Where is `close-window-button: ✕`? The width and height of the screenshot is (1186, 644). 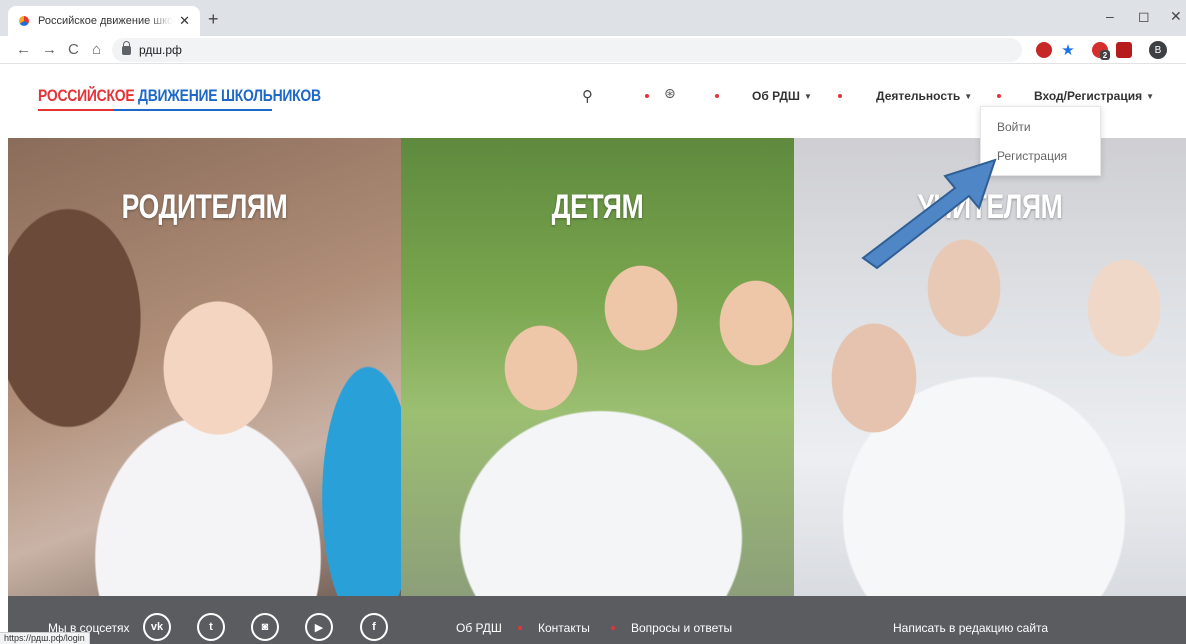
close-window-button: ✕ is located at coordinates (1176, 16).